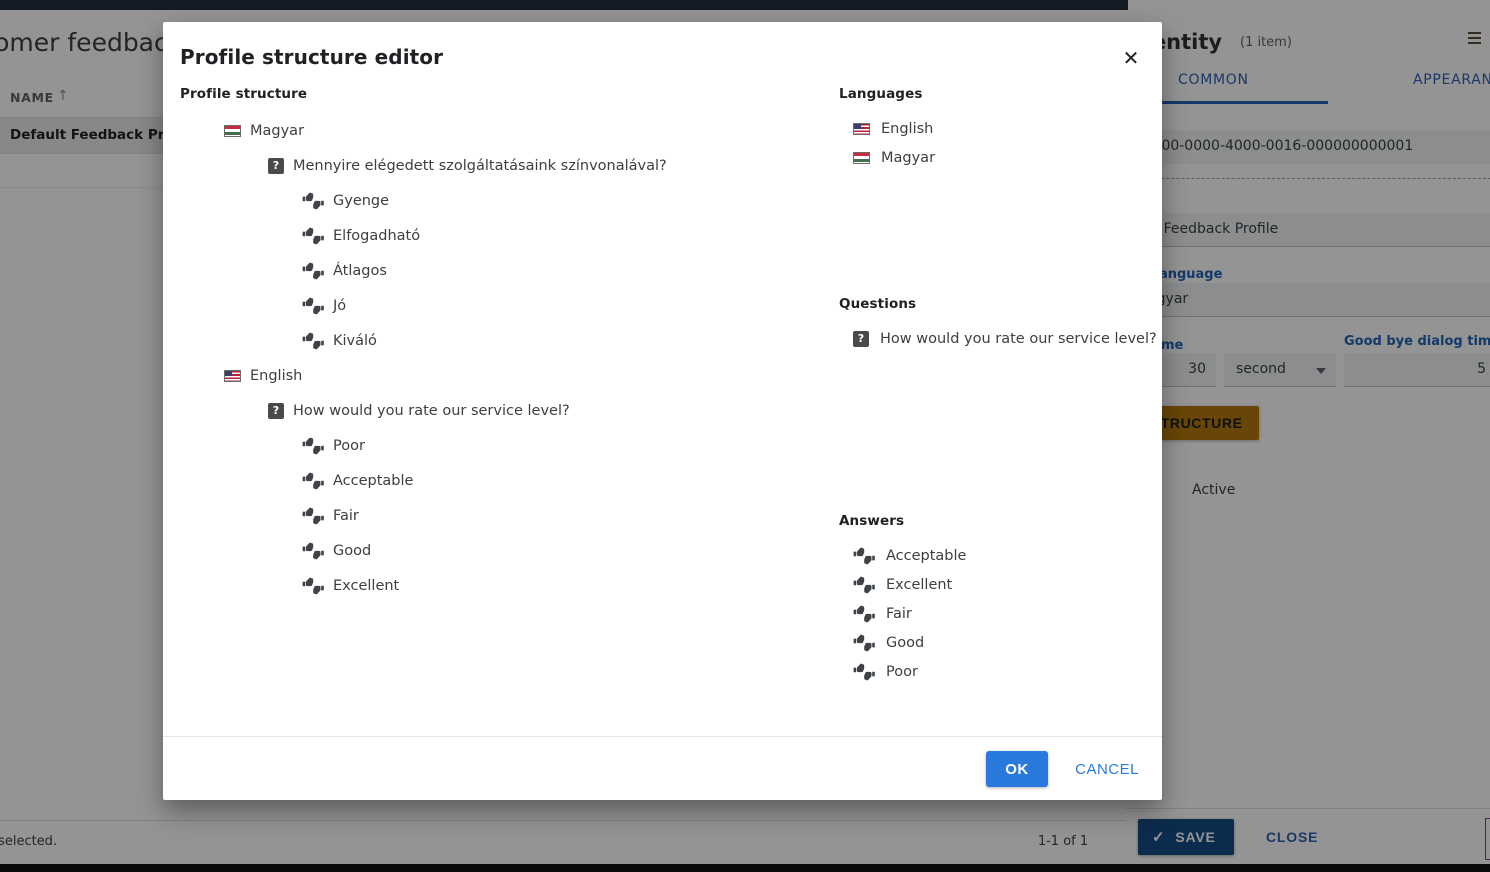 Image resolution: width=1490 pixels, height=872 pixels. I want to click on tree-node-language: Magyar, so click(500, 130).